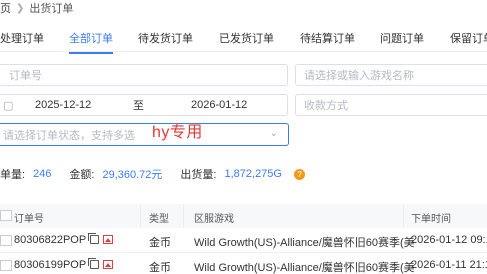  I want to click on order-tabs: 处理订单 全部订单 待发货订单 已发货订单 待结算订单 问题订单 保留订单, so click(243, 42).